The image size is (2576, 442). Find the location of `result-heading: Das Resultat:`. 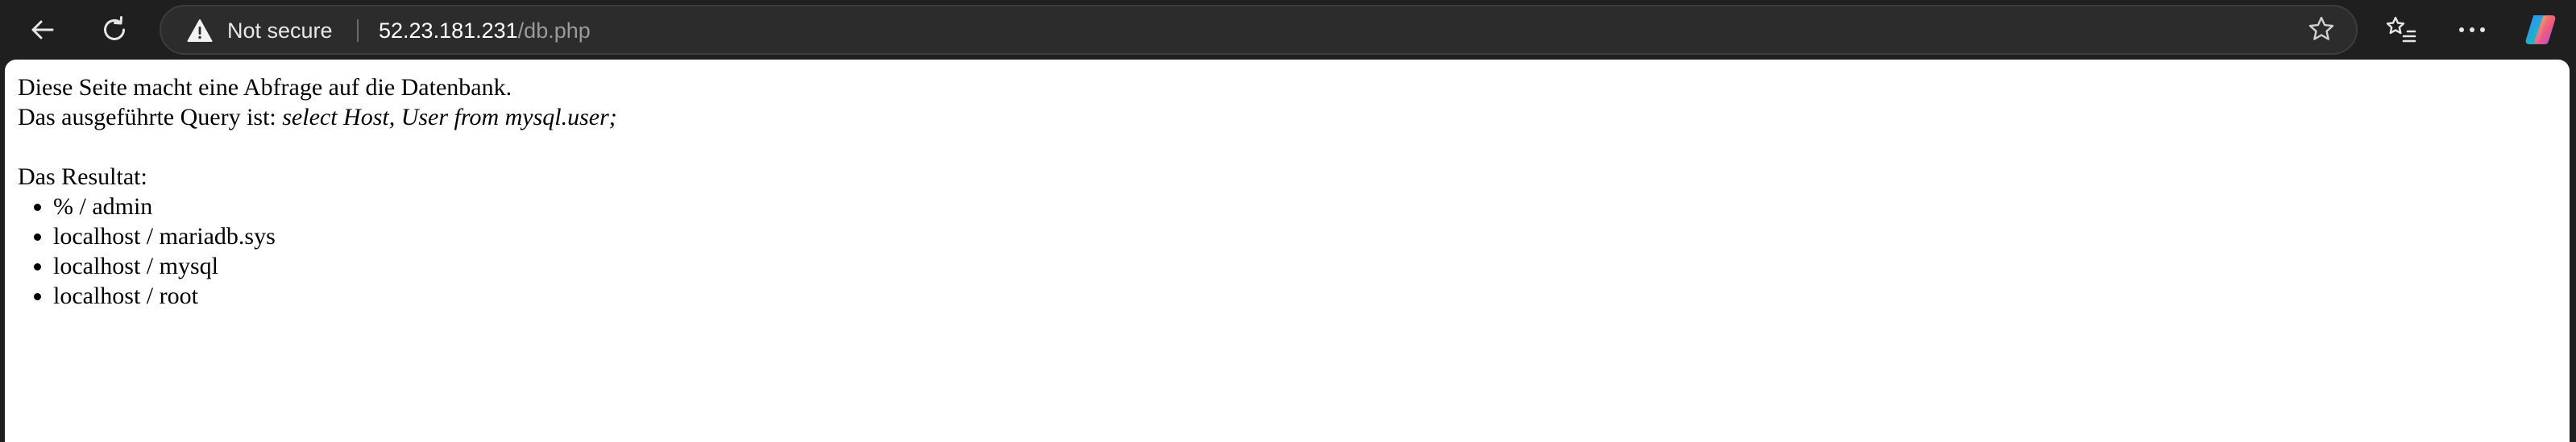

result-heading: Das Resultat: is located at coordinates (82, 176).